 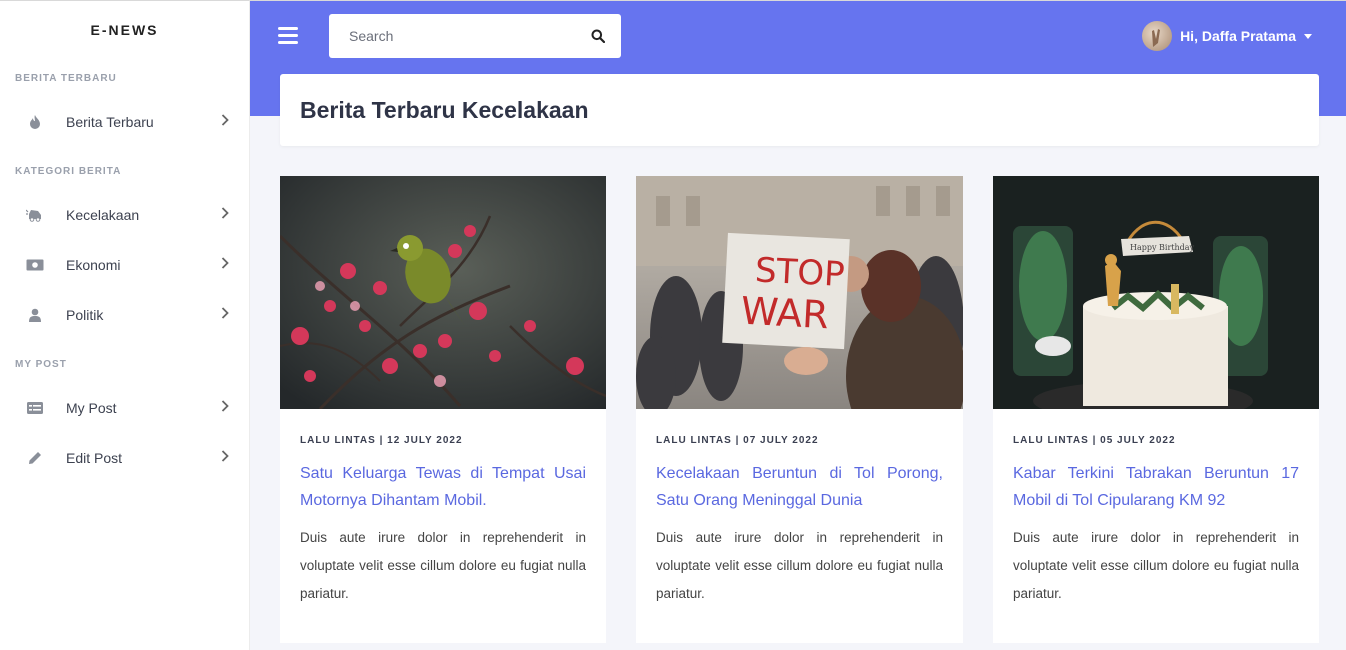 What do you see at coordinates (35, 408) in the screenshot?
I see `list-icon` at bounding box center [35, 408].